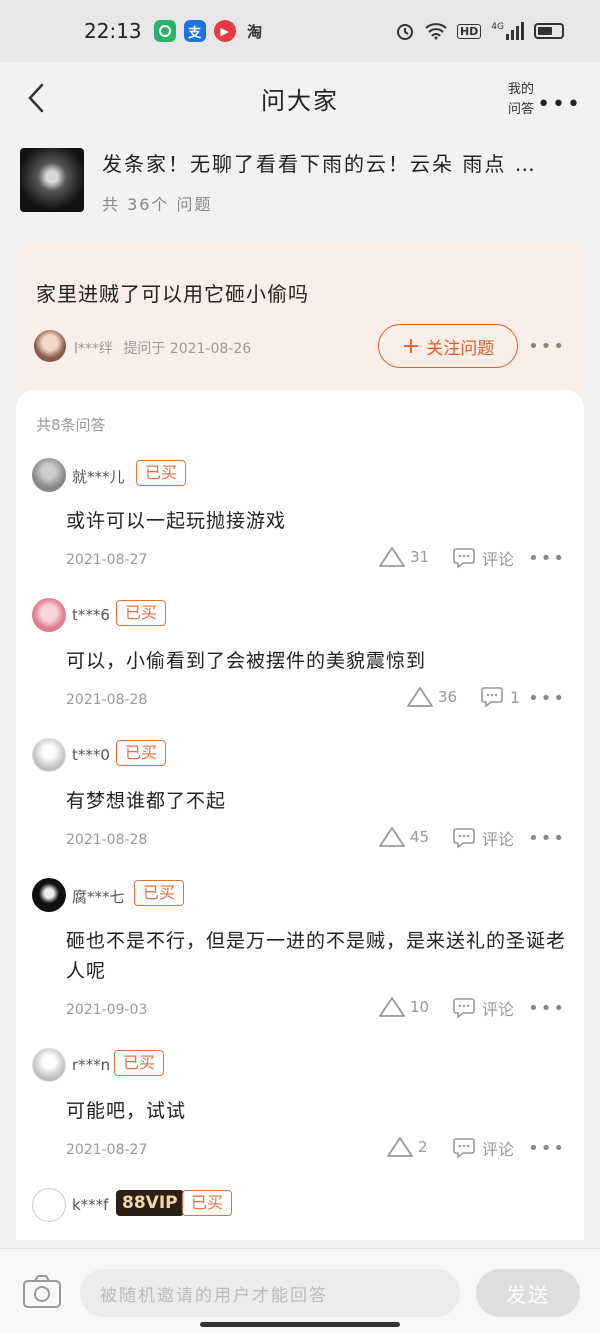 Image resolution: width=600 pixels, height=1333 pixels. Describe the element at coordinates (521, 100) in the screenshot. I see `my-answers-link: 我的问答` at that location.